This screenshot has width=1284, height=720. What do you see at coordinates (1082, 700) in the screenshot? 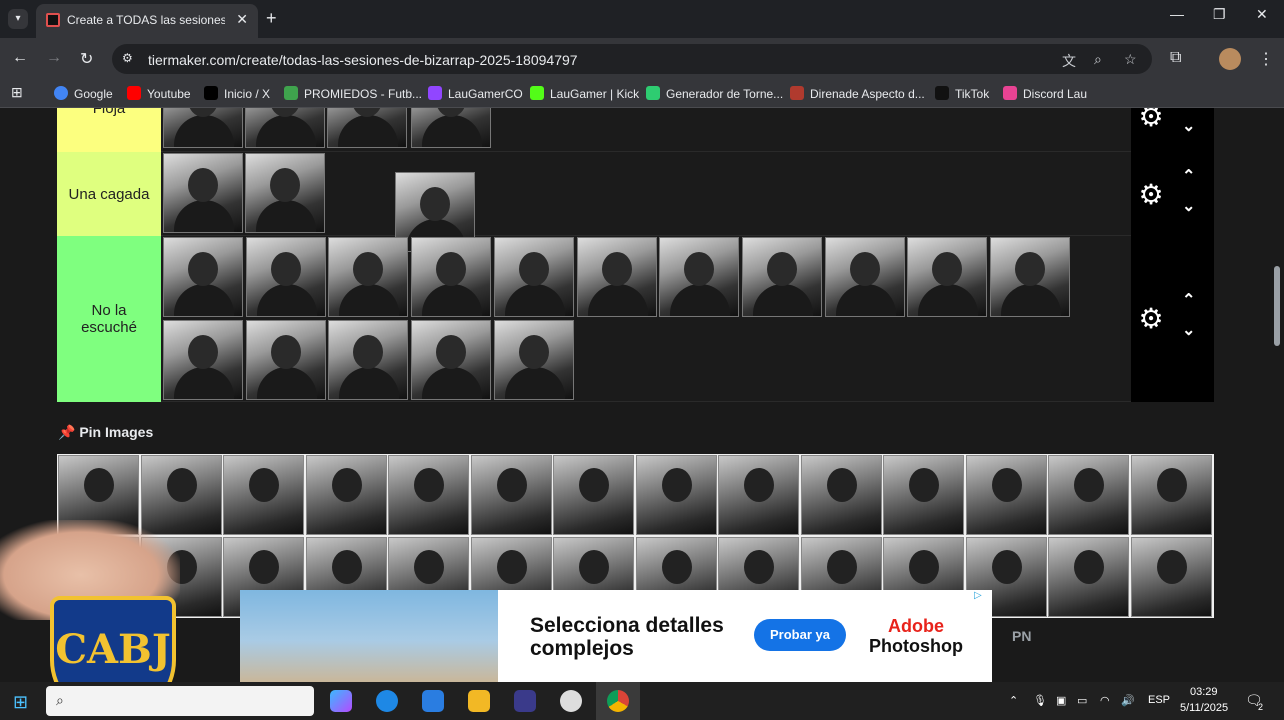
I see `battery-icon: ▭` at bounding box center [1082, 700].